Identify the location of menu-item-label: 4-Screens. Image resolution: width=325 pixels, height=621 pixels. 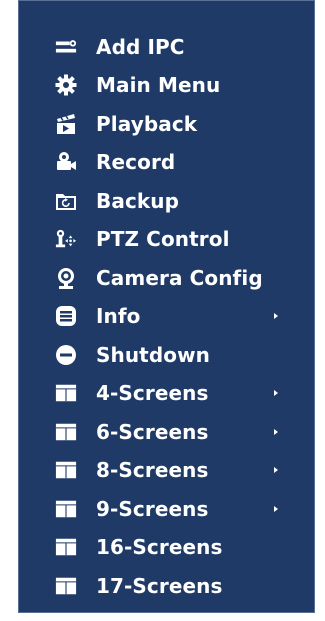
(152, 392).